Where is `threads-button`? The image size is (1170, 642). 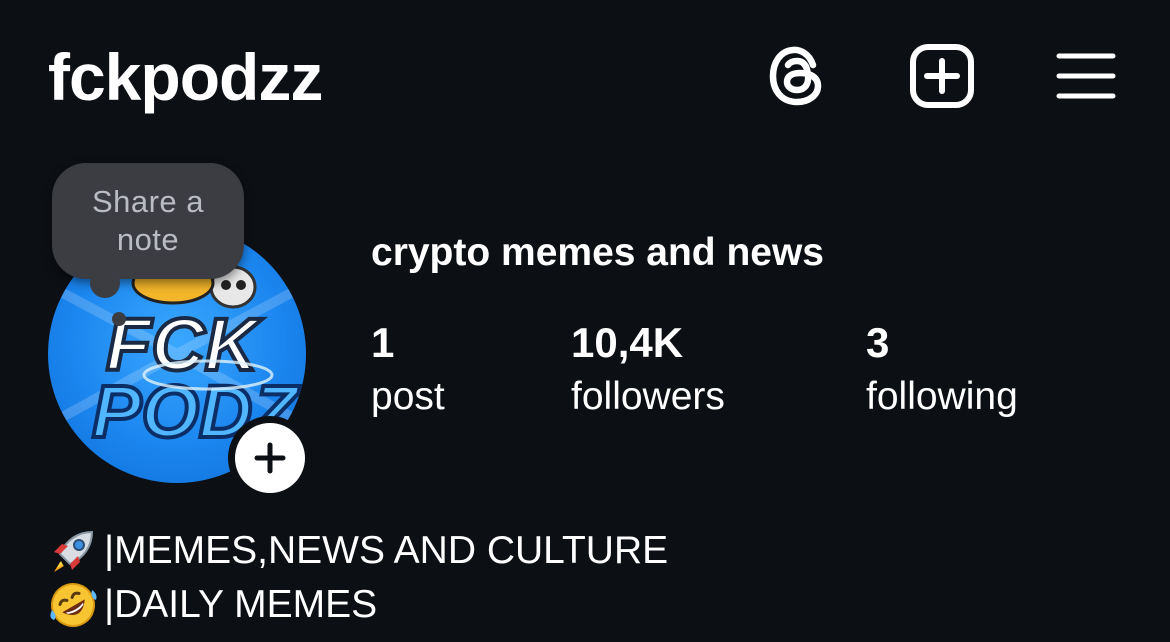
threads-button is located at coordinates (798, 76).